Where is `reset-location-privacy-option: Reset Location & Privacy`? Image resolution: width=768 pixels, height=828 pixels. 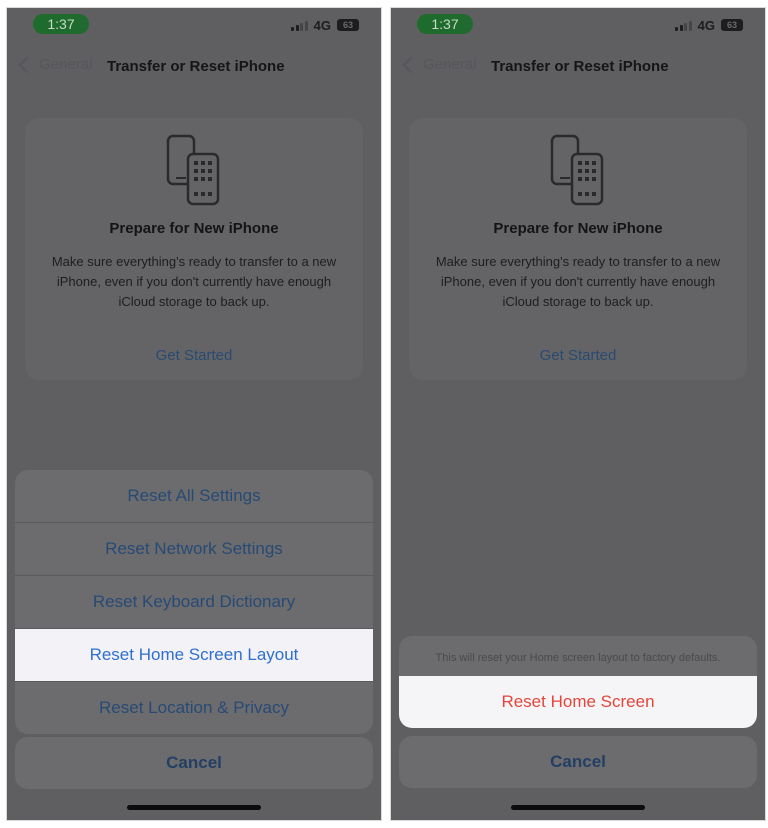
reset-location-privacy-option: Reset Location & Privacy is located at coordinates (194, 707).